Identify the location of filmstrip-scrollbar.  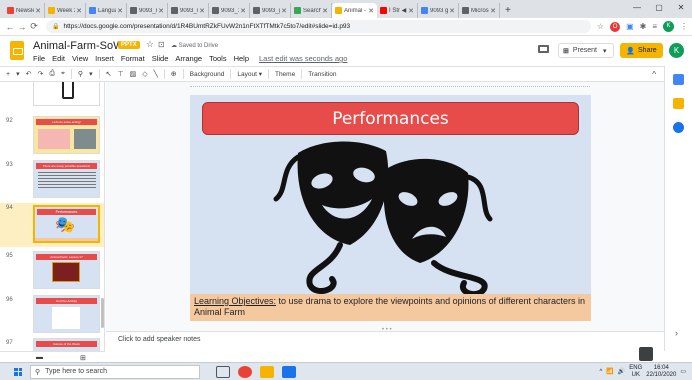
(102, 313).